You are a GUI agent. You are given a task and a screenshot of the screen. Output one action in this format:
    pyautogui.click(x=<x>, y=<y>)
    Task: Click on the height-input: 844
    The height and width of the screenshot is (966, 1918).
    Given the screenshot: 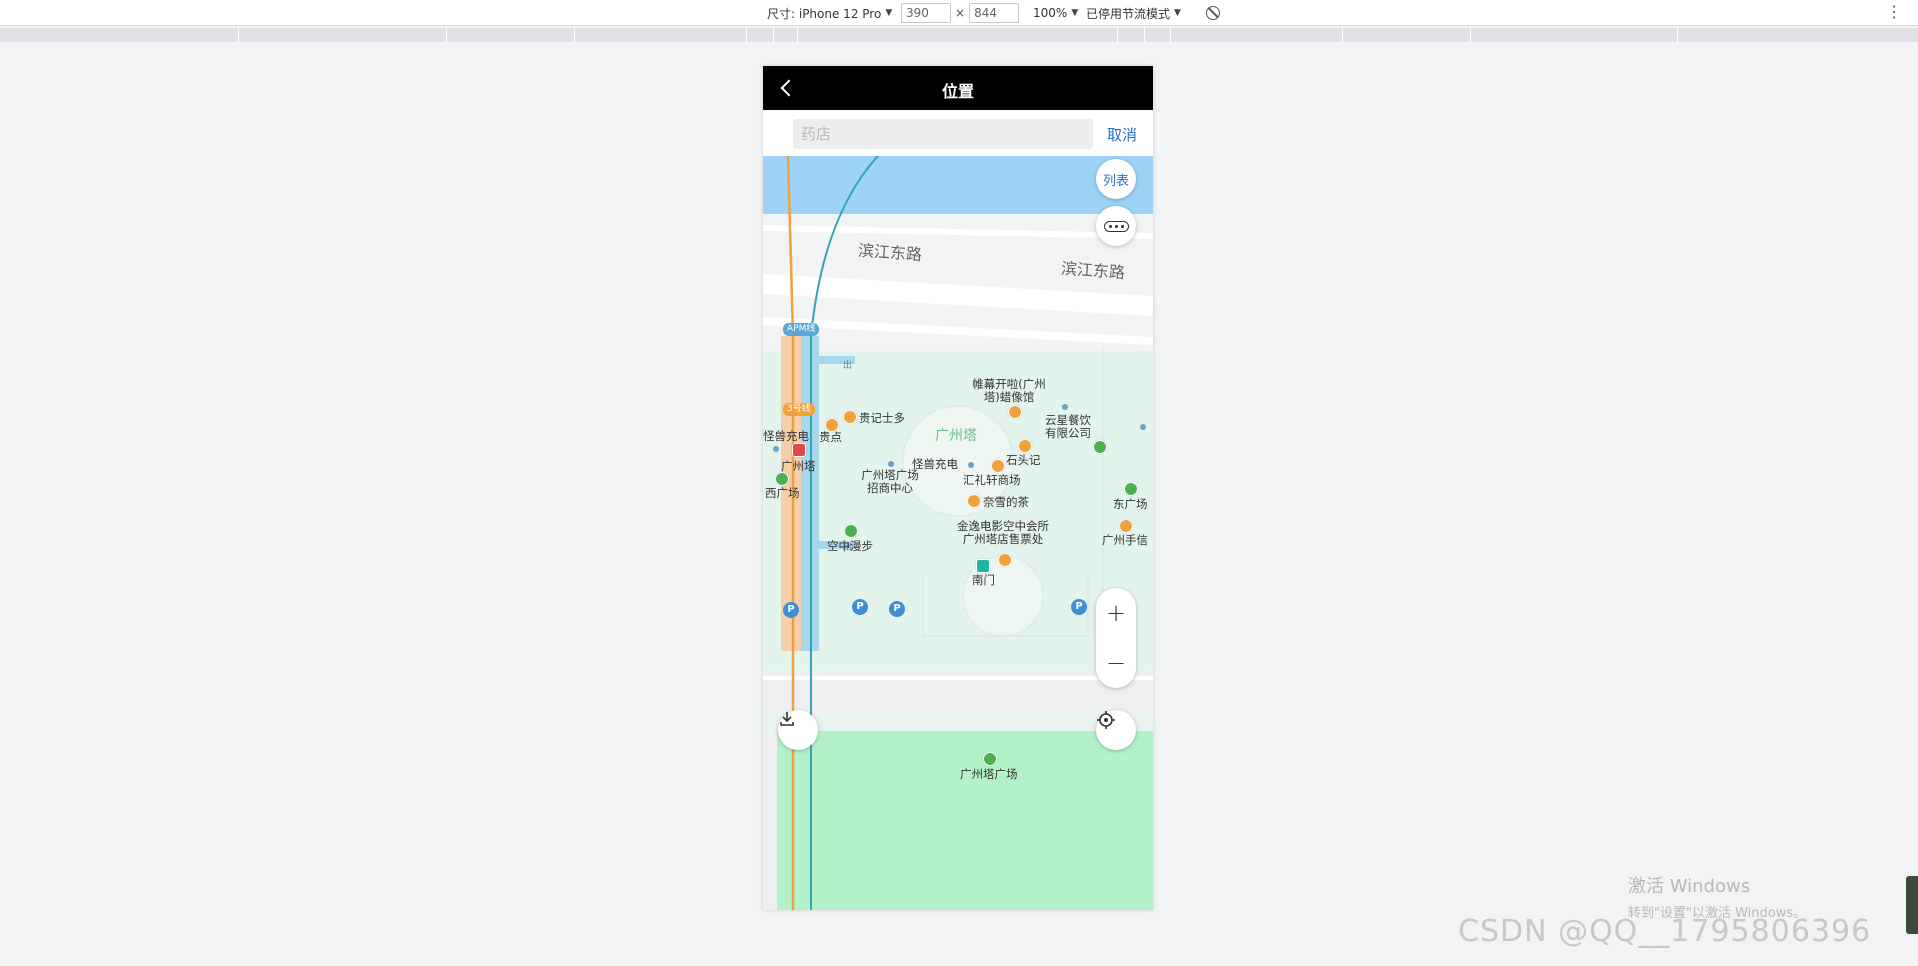 What is the action you would take?
    pyautogui.click(x=994, y=13)
    